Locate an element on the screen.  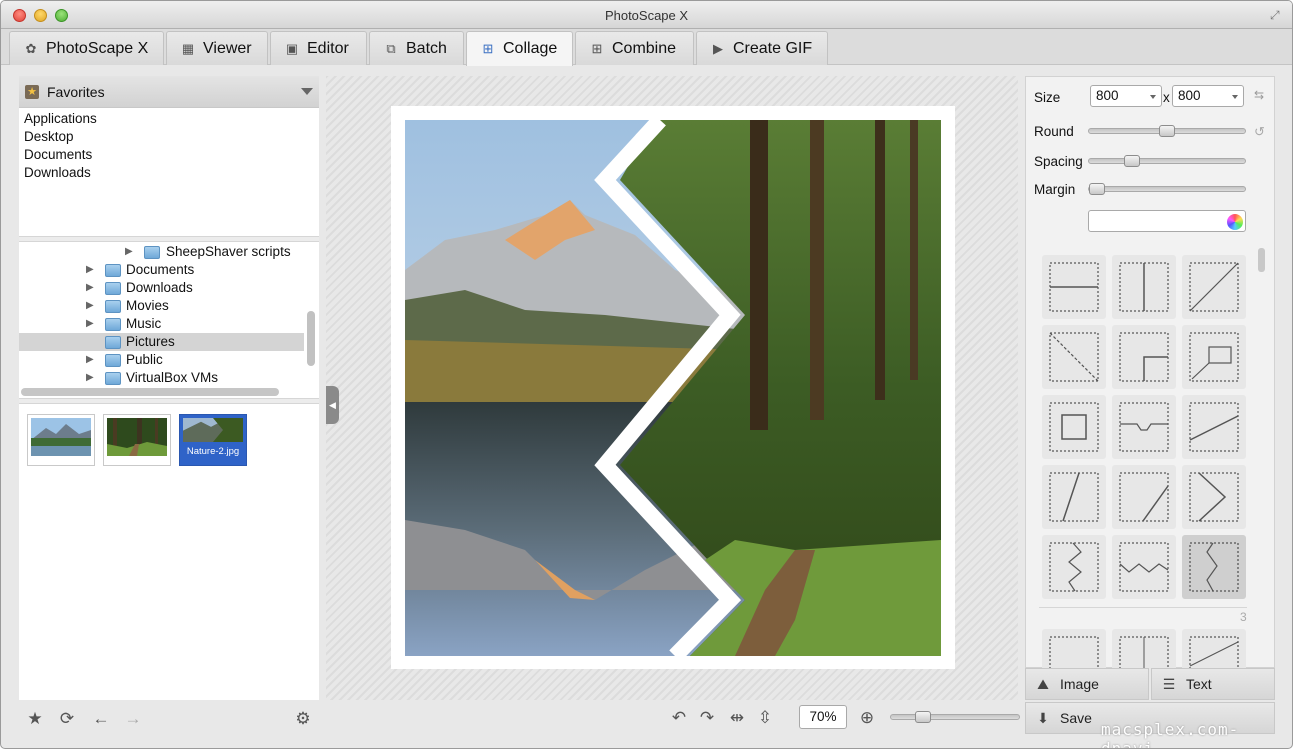
collapse-panel-handle: ◀ is located at coordinates (332, 405).